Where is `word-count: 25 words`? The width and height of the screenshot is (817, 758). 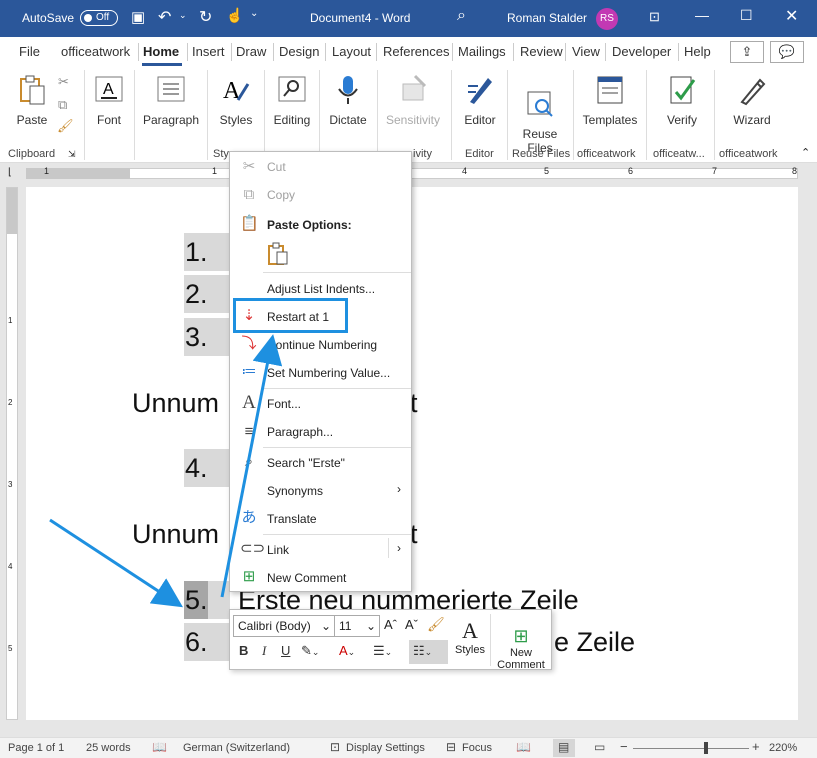
word-count: 25 words is located at coordinates (108, 748).